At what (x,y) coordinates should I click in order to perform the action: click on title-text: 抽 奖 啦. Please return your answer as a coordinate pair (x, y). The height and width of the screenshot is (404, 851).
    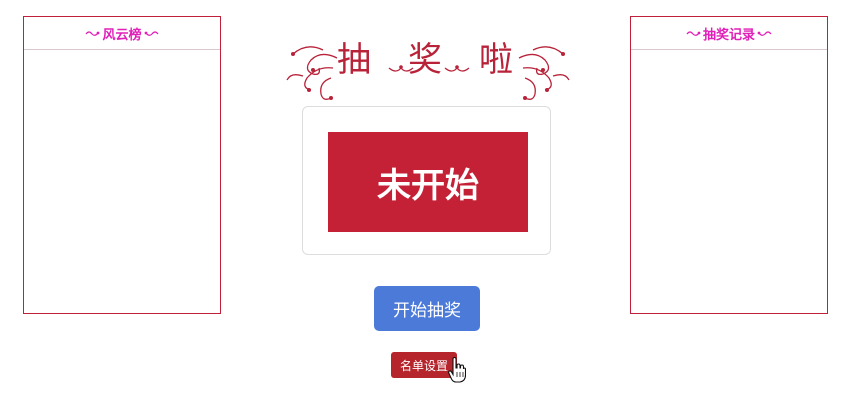
    Looking at the image, I should click on (425, 60).